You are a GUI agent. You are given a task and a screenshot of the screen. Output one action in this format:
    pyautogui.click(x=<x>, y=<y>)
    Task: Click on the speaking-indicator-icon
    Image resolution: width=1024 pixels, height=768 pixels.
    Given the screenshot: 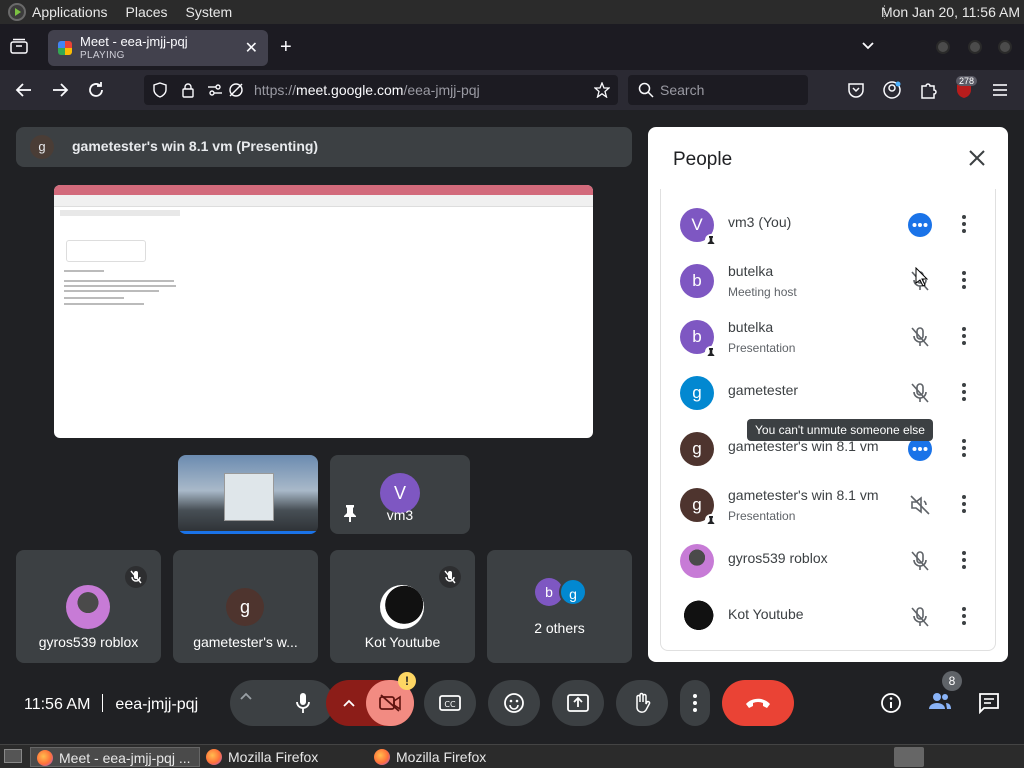 What is the action you would take?
    pyautogui.click(x=920, y=225)
    